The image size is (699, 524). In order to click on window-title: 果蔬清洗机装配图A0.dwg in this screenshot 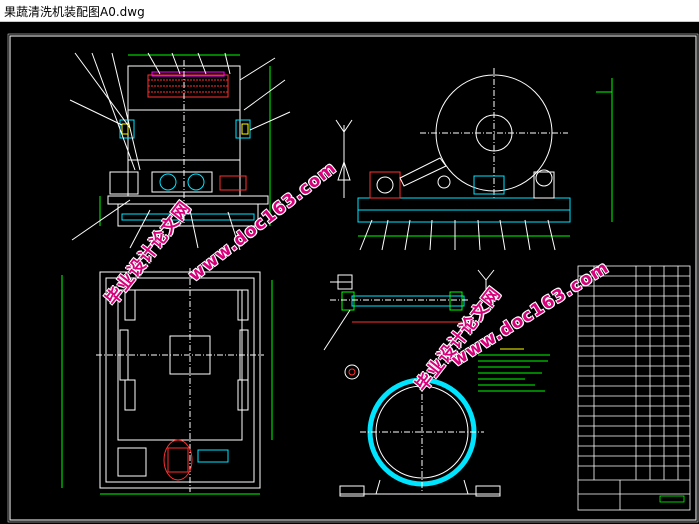, I will do `click(74, 12)`.